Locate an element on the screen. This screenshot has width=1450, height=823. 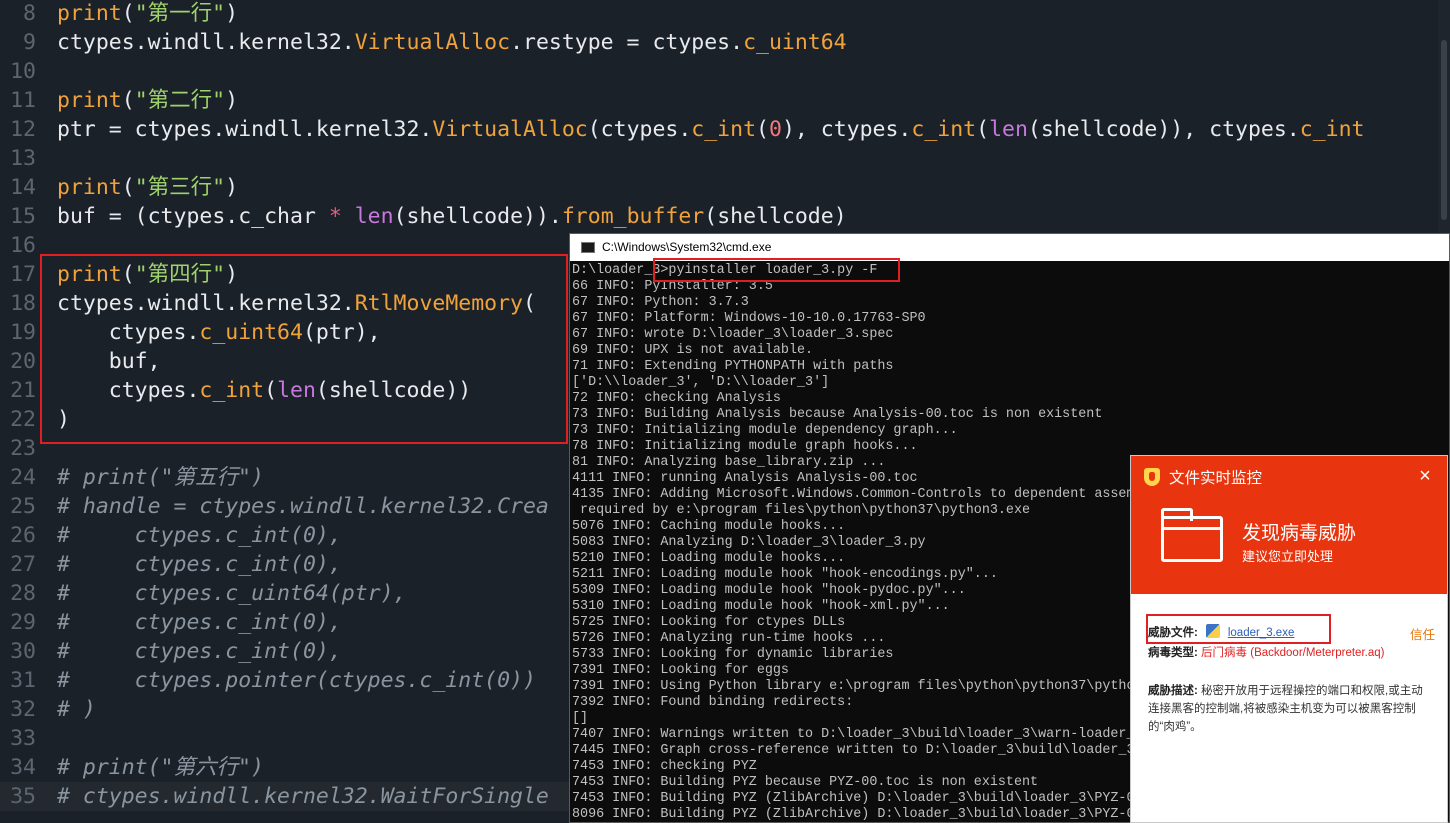
code-text: # ctypes.windll.kernel32.WaitForSingle is located at coordinates (303, 796).